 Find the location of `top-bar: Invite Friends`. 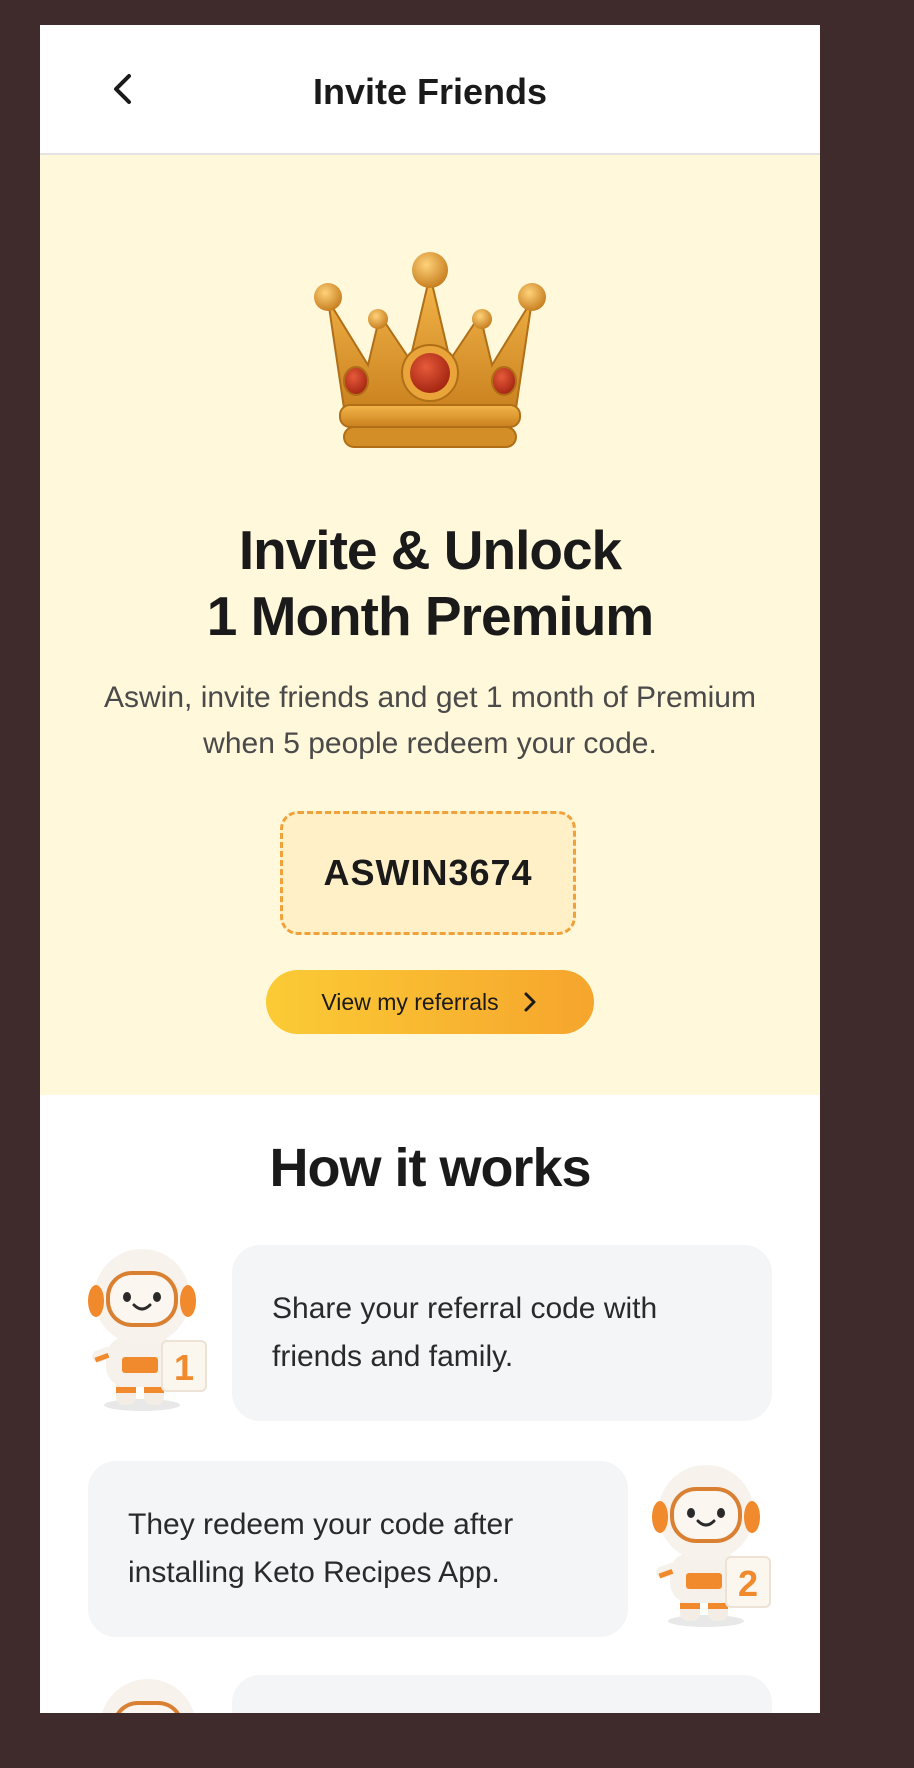

top-bar: Invite Friends is located at coordinates (430, 90).